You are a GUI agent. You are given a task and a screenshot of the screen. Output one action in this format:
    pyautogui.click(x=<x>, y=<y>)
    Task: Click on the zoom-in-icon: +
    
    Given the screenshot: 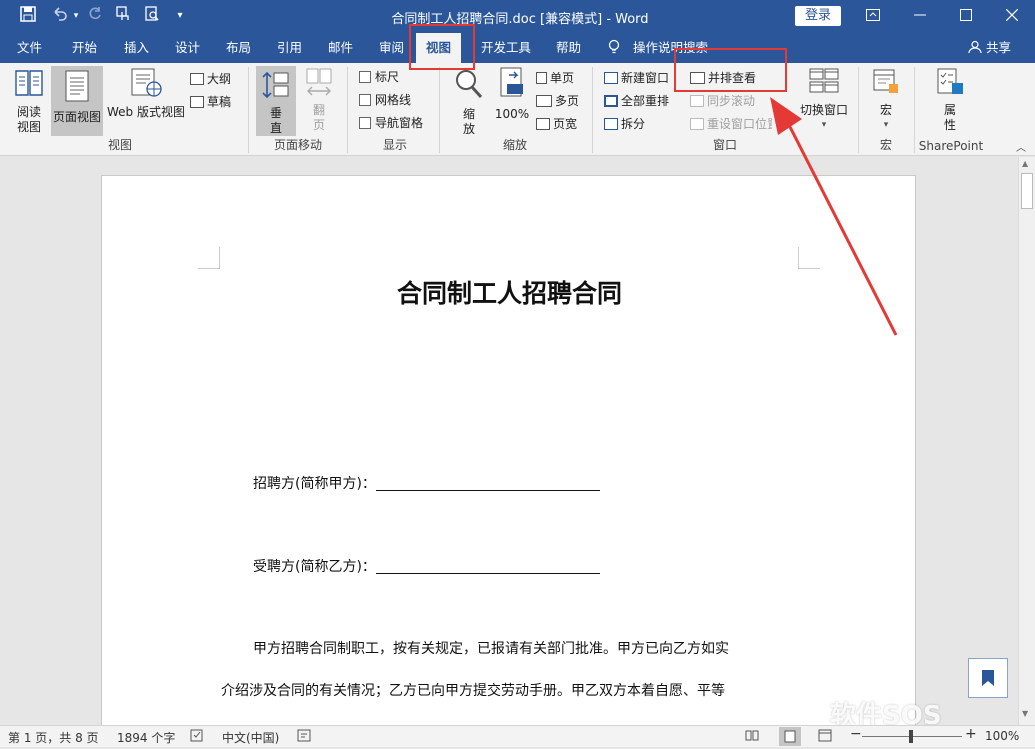 What is the action you would take?
    pyautogui.click(x=971, y=734)
    